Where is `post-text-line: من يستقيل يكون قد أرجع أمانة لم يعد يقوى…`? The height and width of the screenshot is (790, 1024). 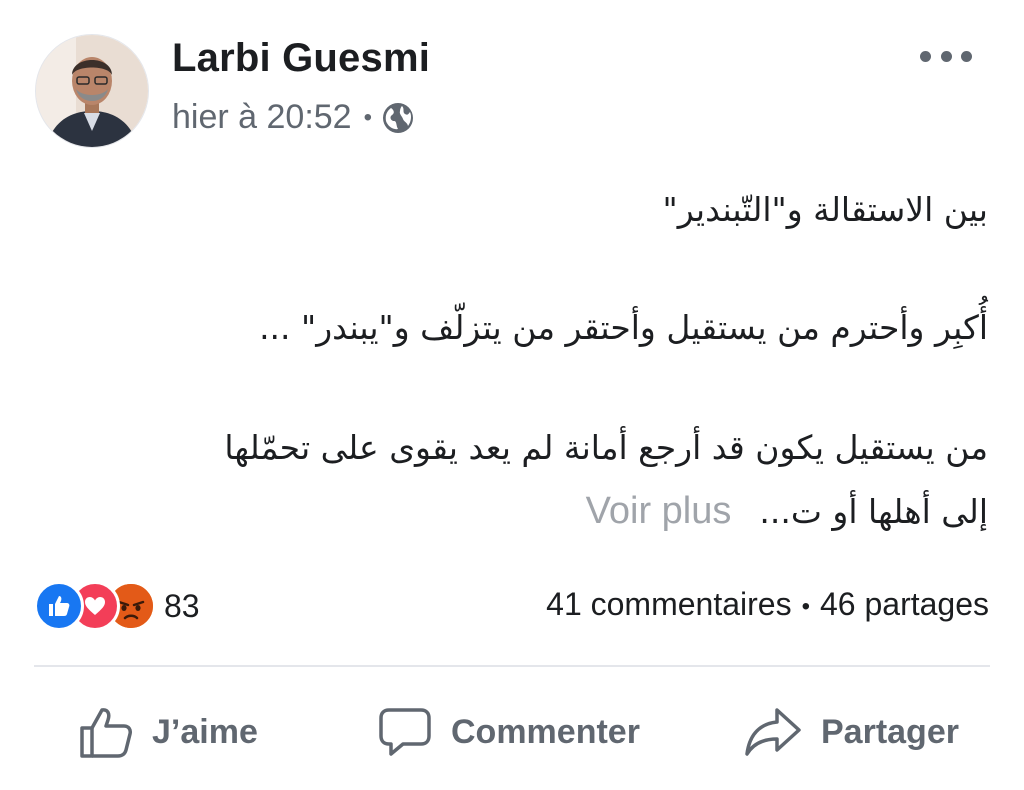
post-text-line: من يستقيل يكون قد أرجع أمانة لم يعد يقوى… is located at coordinates (606, 447).